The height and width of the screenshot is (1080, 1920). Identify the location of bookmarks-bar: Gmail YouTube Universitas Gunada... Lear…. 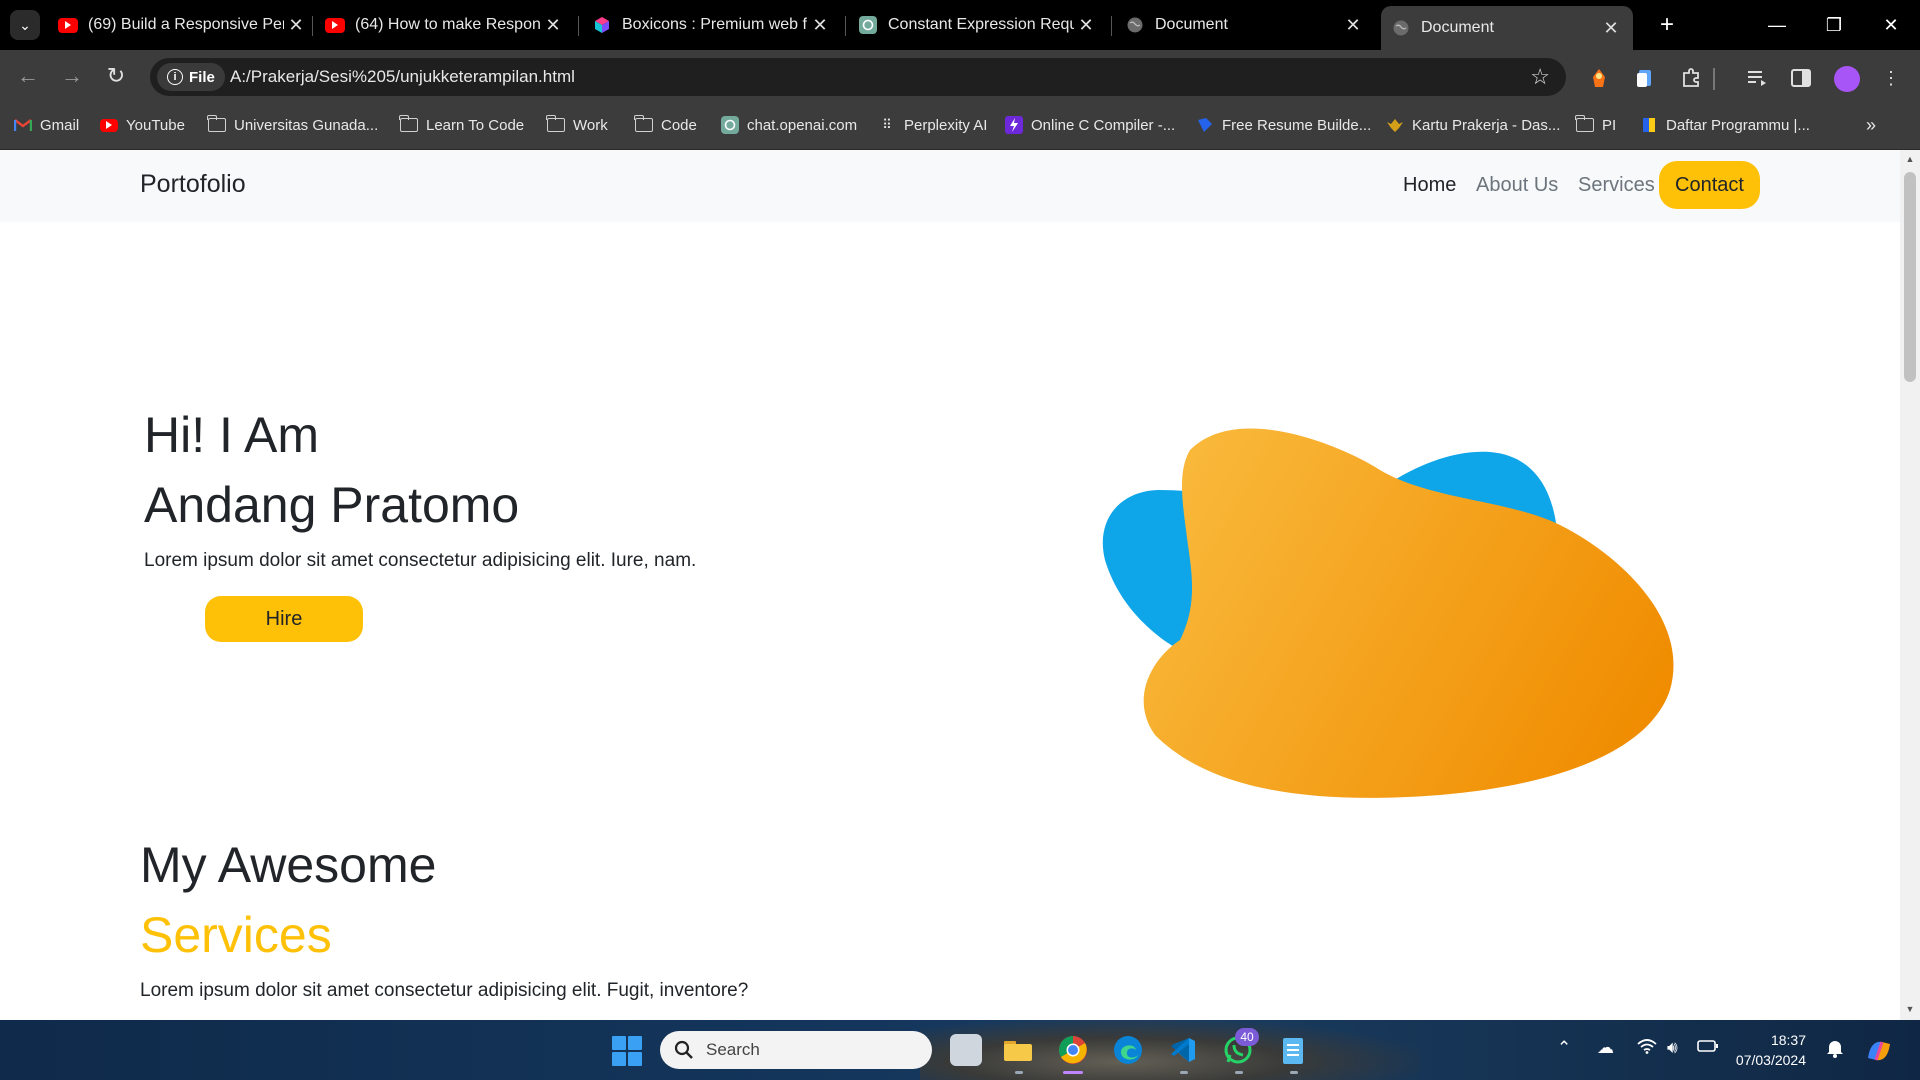
(960, 125).